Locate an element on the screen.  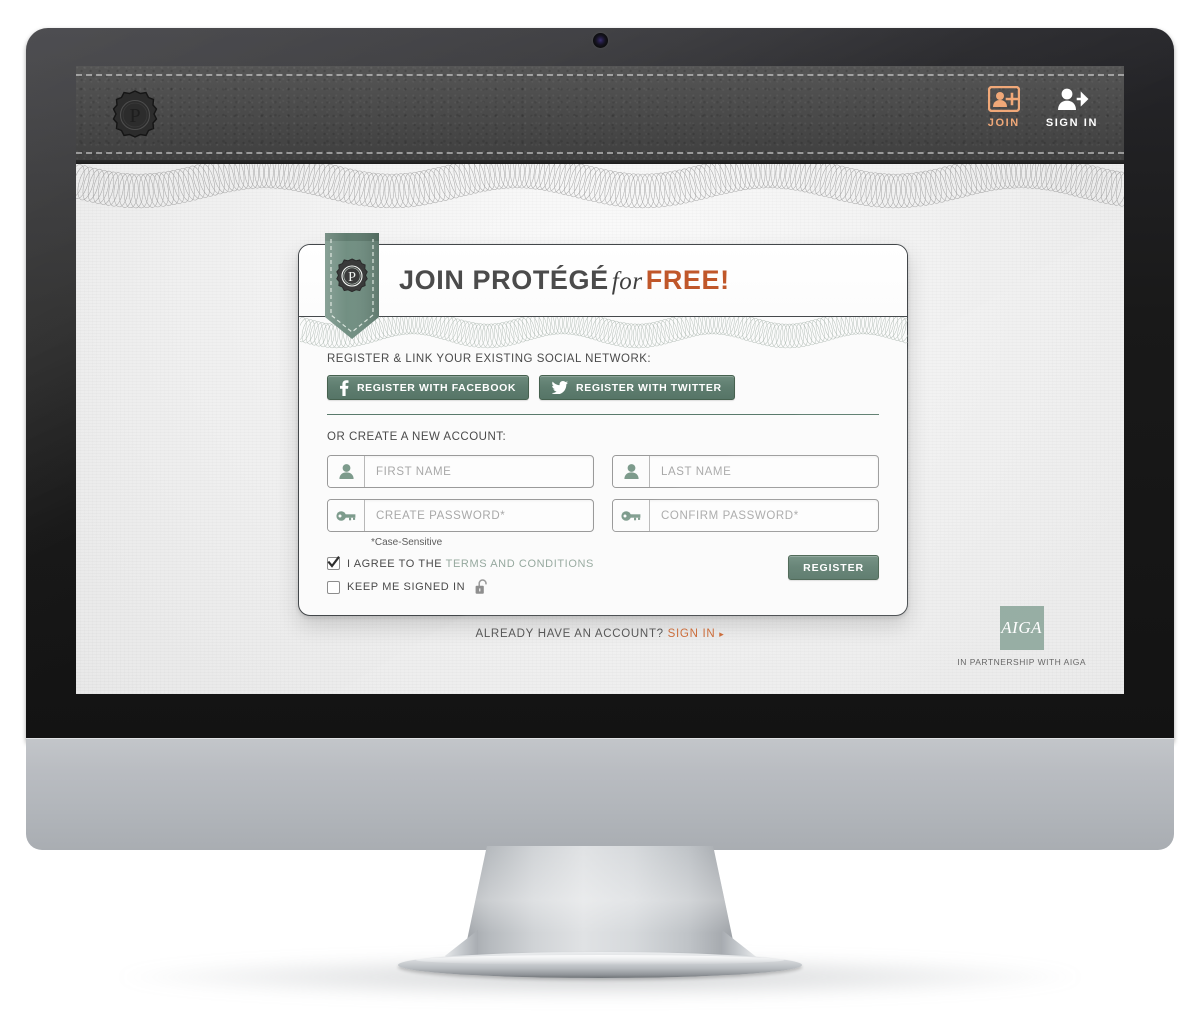
card-title-for: for is located at coordinates (627, 281).